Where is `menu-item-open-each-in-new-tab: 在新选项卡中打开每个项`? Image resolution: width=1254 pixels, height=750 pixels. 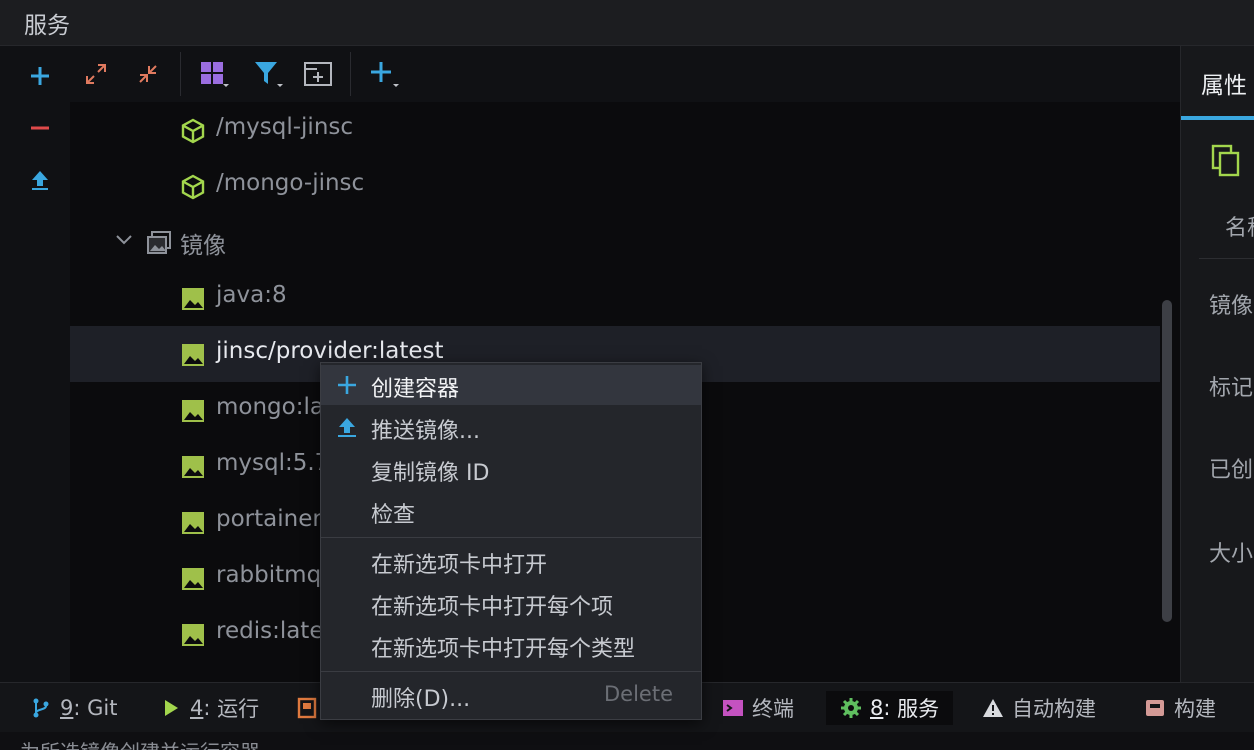 menu-item-open-each-in-new-tab: 在新选项卡中打开每个项 is located at coordinates (511, 603).